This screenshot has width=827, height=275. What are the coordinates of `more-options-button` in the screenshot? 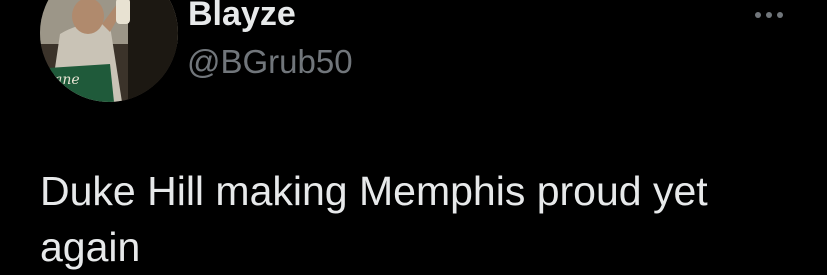 It's located at (772, 15).